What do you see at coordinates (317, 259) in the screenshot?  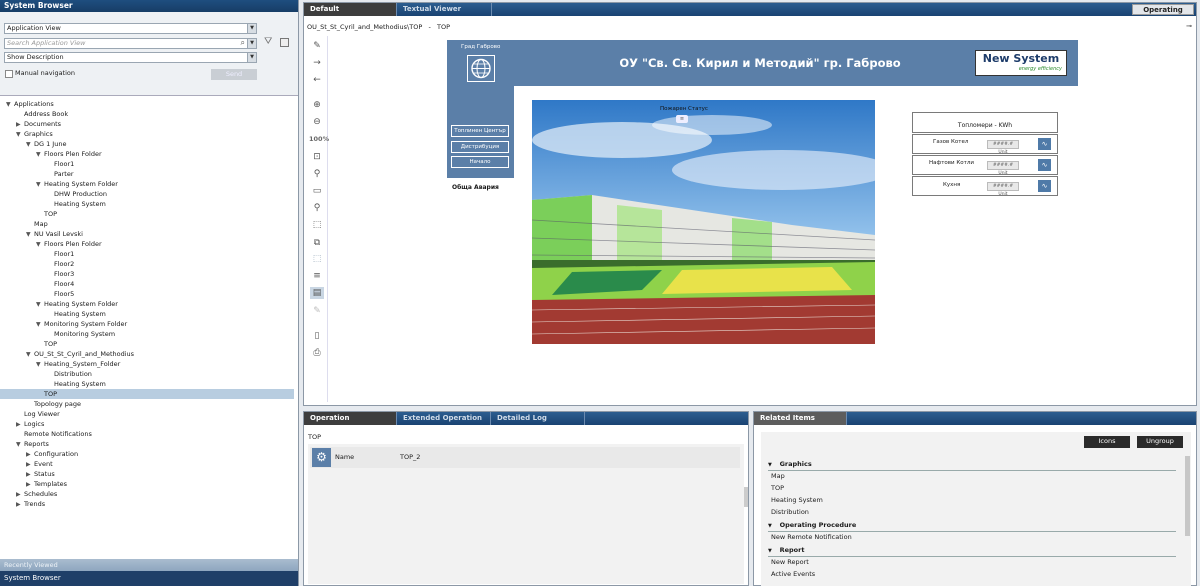 I see `fit-window-icon: ⬚` at bounding box center [317, 259].